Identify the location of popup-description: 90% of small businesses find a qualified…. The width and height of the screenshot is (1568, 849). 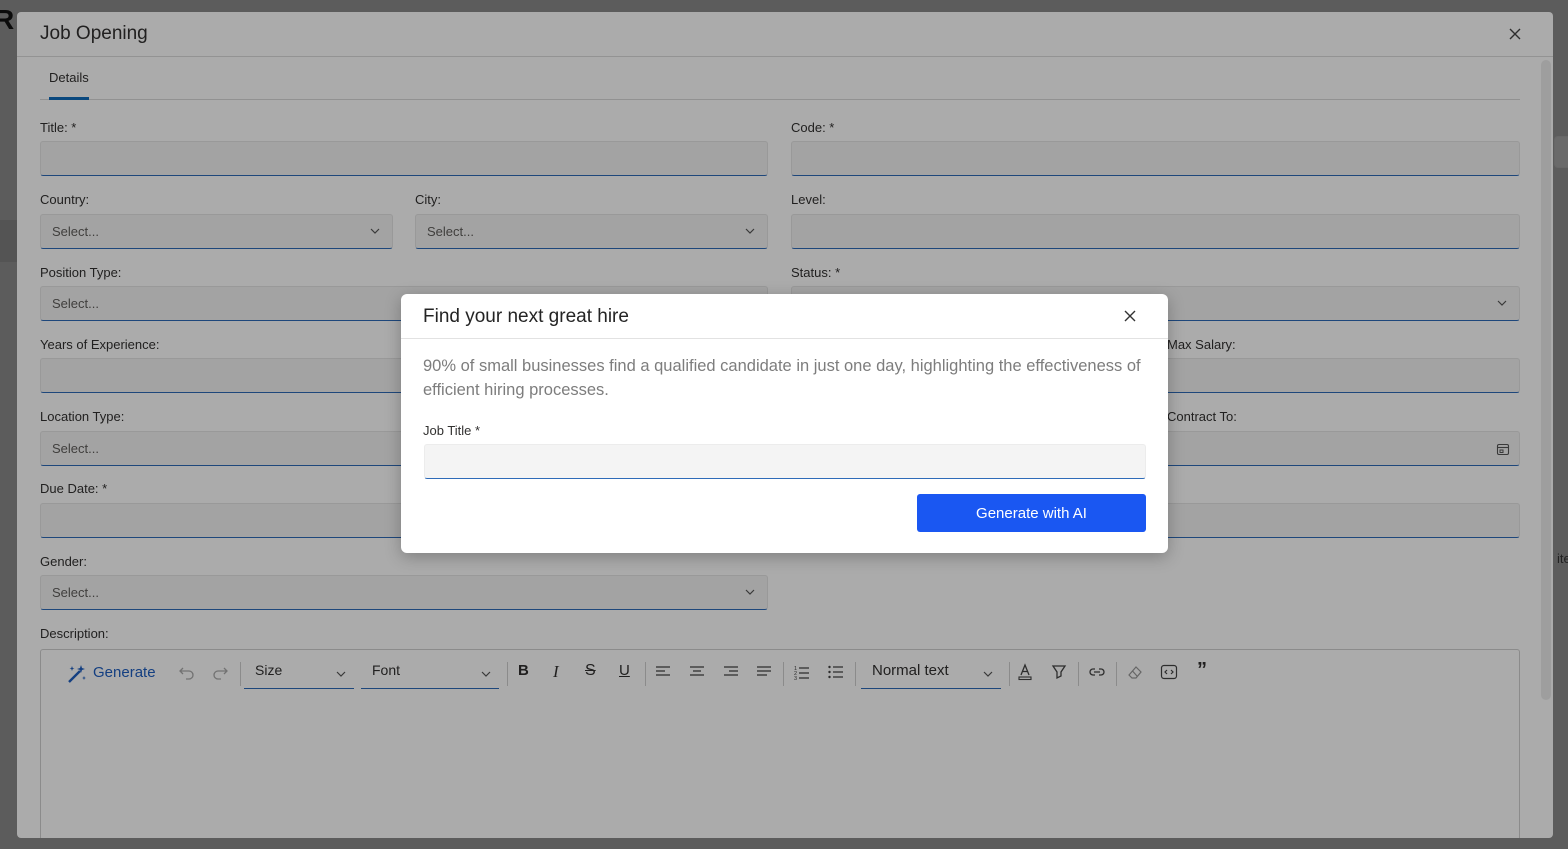
(782, 378).